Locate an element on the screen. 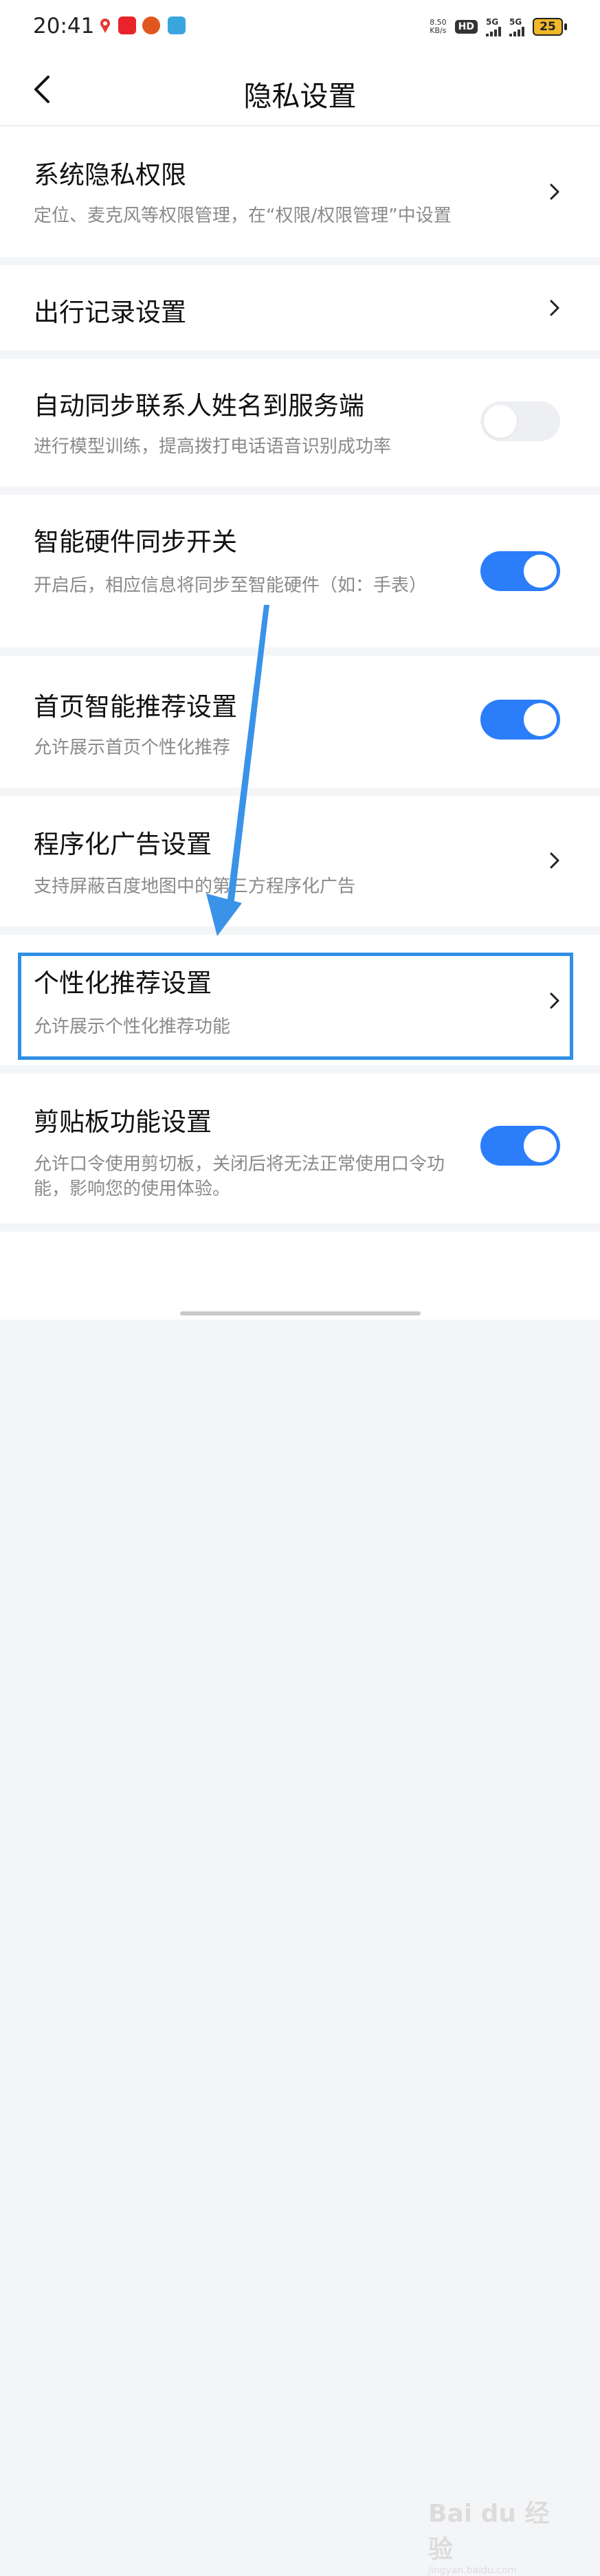 This screenshot has width=600, height=2576. setting-programmatic-ads: 程序化广告设置 支持屏蔽百度地图中的第三方程序化广告 is located at coordinates (300, 861).